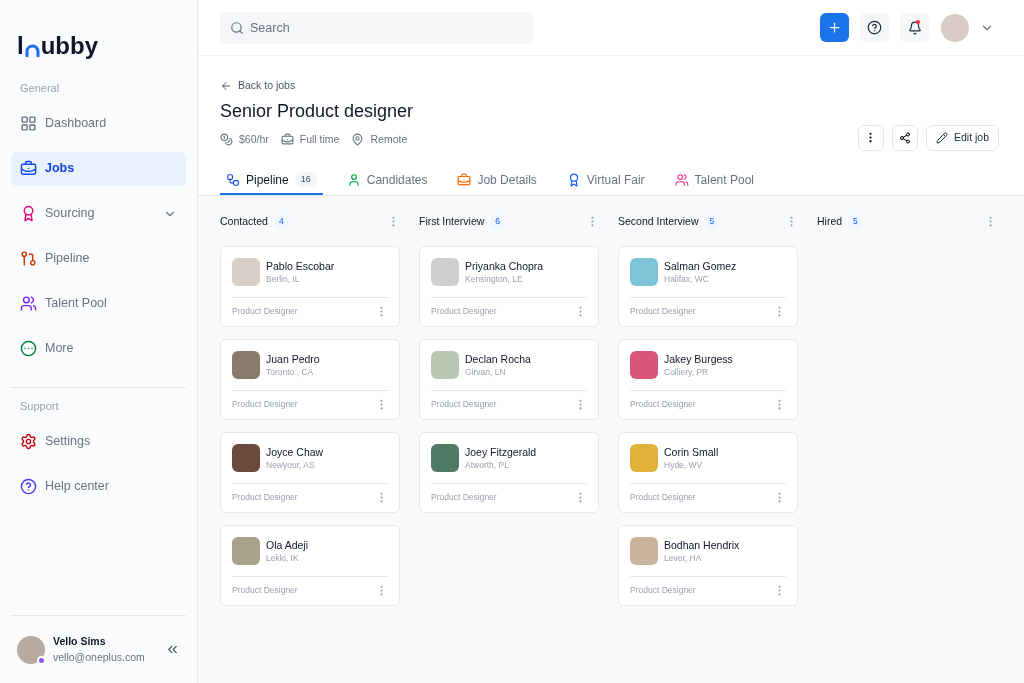  Describe the element at coordinates (98, 168) in the screenshot. I see `nav-item: Jobs` at that location.